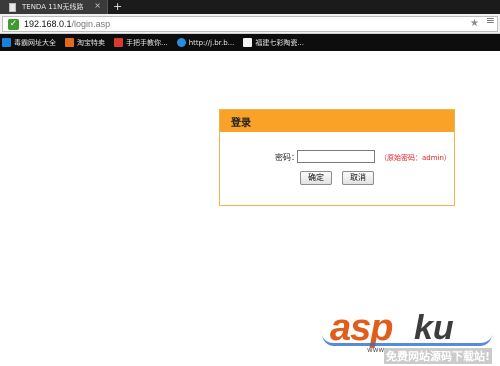 This screenshot has width=500, height=366. What do you see at coordinates (474, 23) in the screenshot?
I see `star-icon: ★` at bounding box center [474, 23].